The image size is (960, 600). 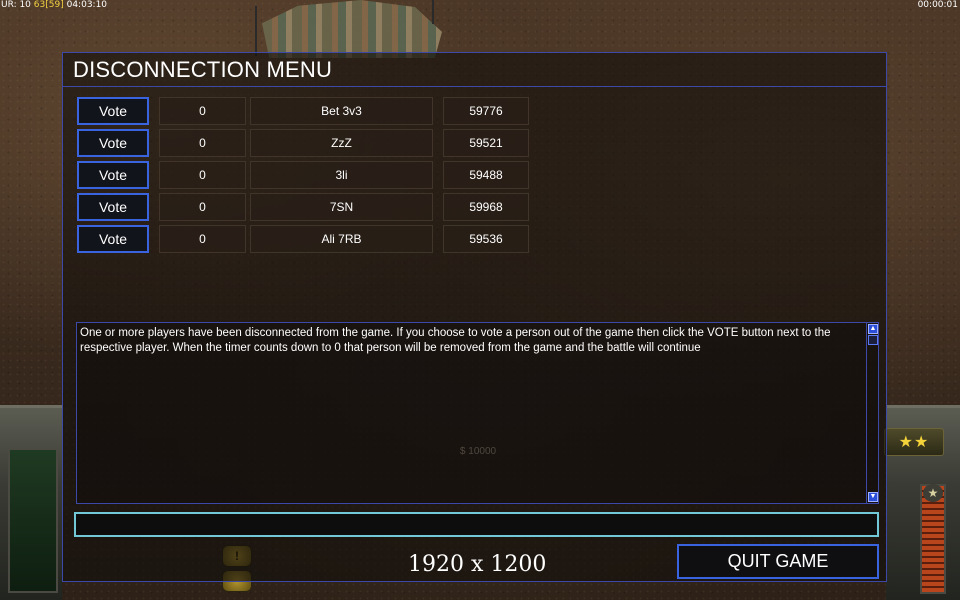 I want to click on player-ping: 59536, so click(x=486, y=239).